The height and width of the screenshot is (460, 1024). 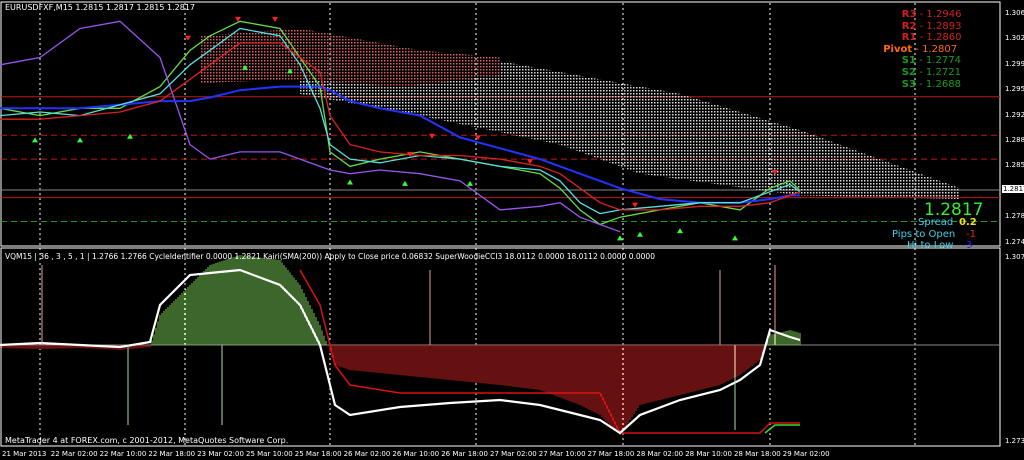 What do you see at coordinates (611, 454) in the screenshot?
I see `time-axis-label: 27 Mar 18:00` at bounding box center [611, 454].